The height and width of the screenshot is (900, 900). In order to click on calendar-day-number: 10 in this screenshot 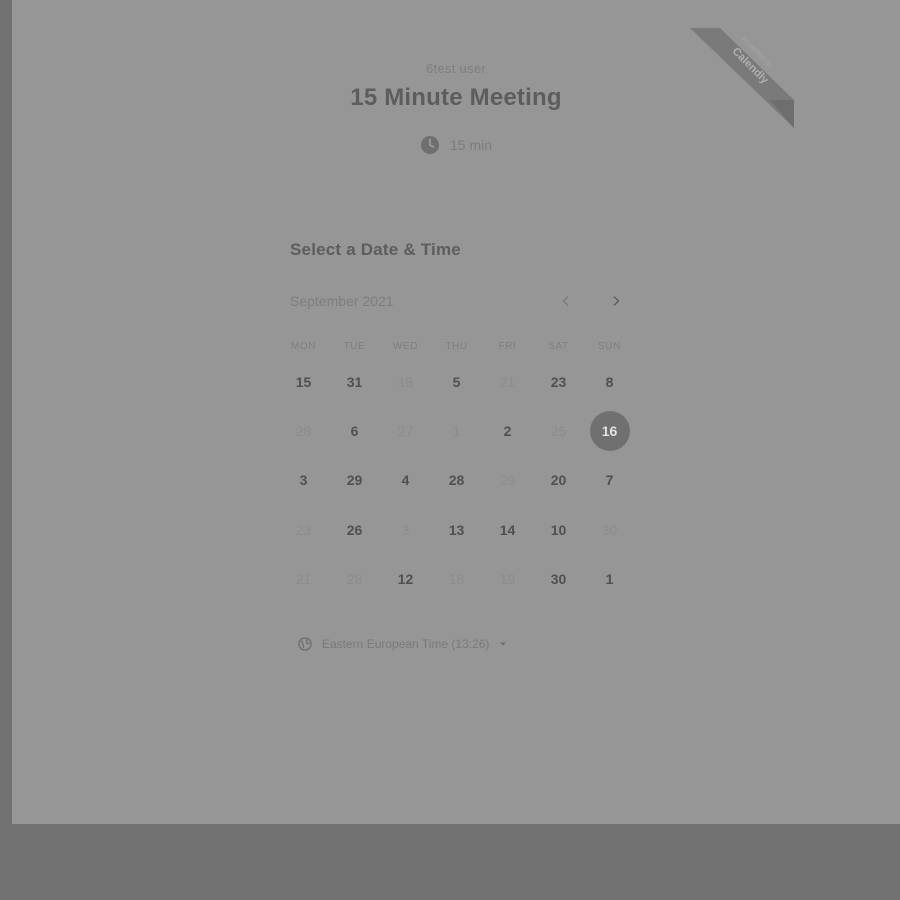, I will do `click(558, 529)`.